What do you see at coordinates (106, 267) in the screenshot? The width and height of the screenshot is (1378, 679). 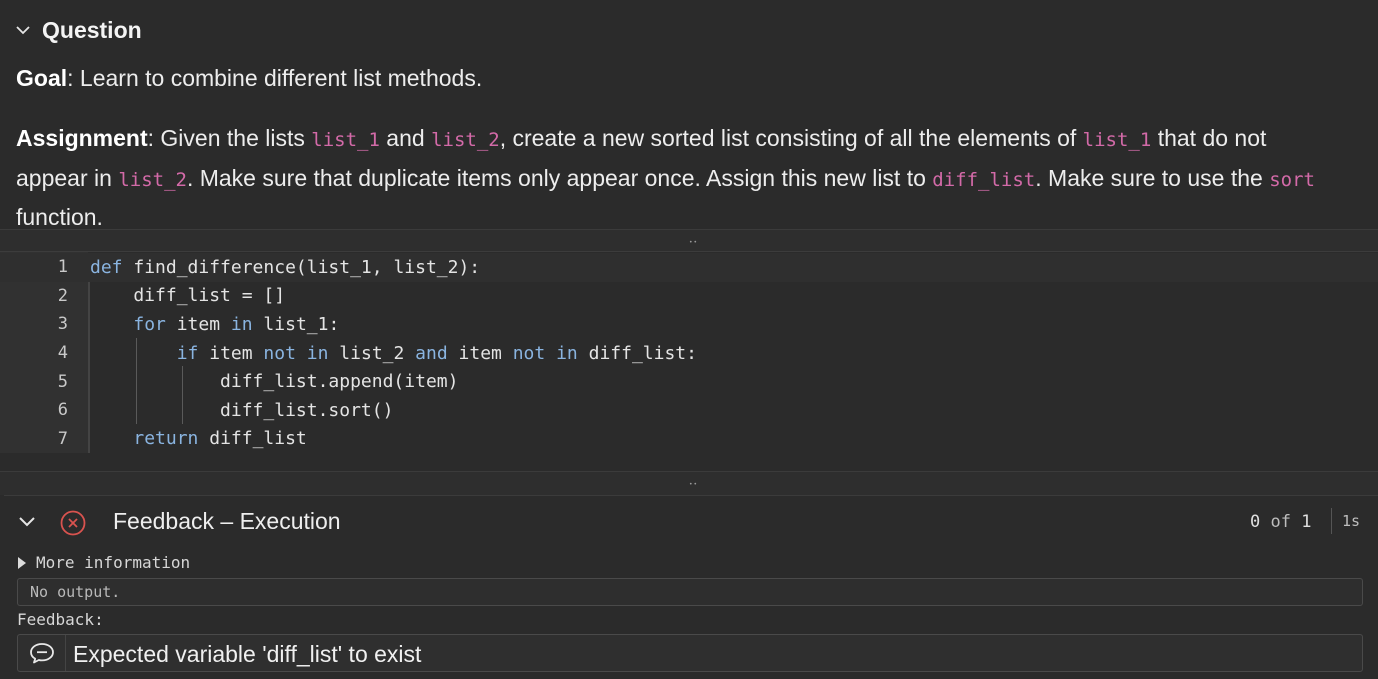 I see `code-keyword: def` at bounding box center [106, 267].